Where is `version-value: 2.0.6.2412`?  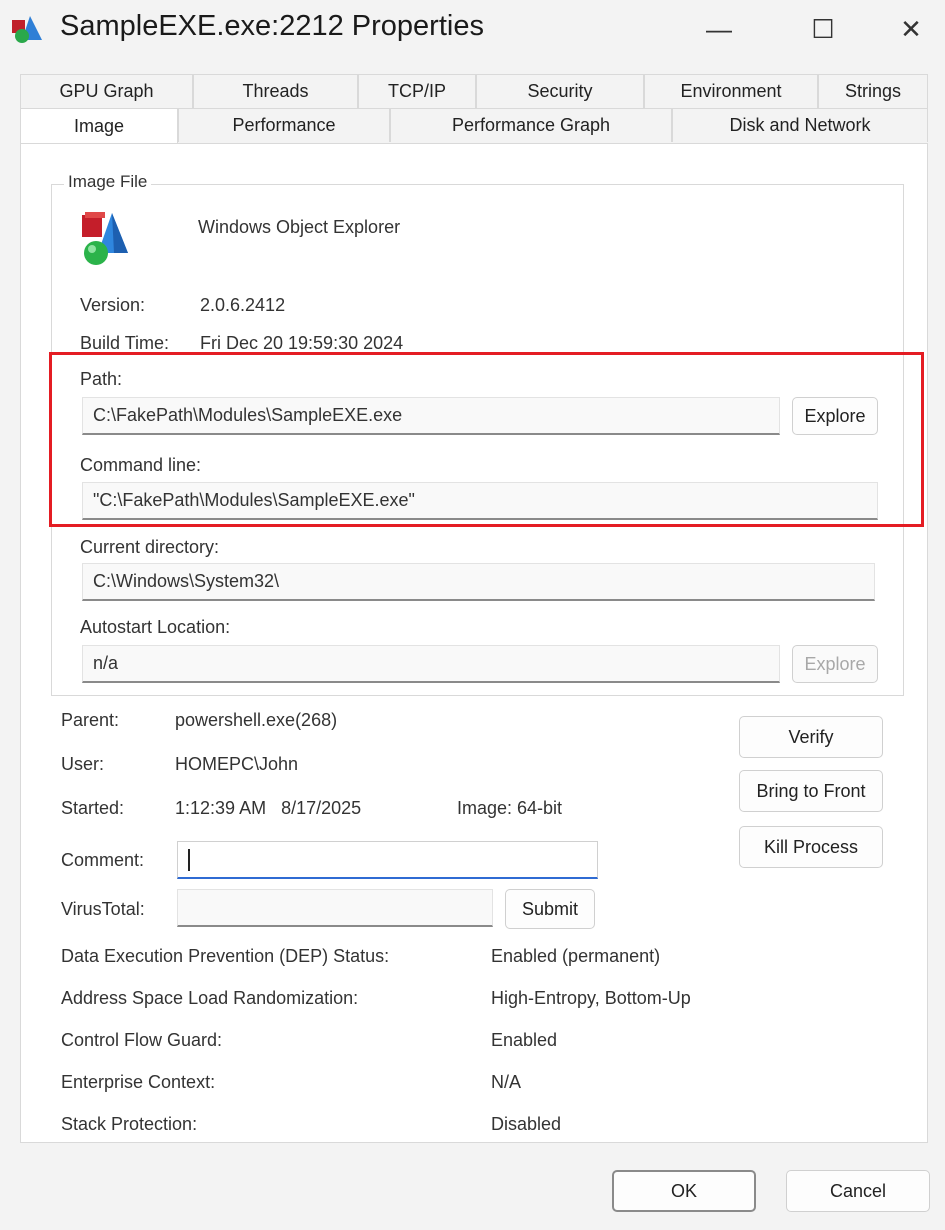 version-value: 2.0.6.2412 is located at coordinates (243, 305).